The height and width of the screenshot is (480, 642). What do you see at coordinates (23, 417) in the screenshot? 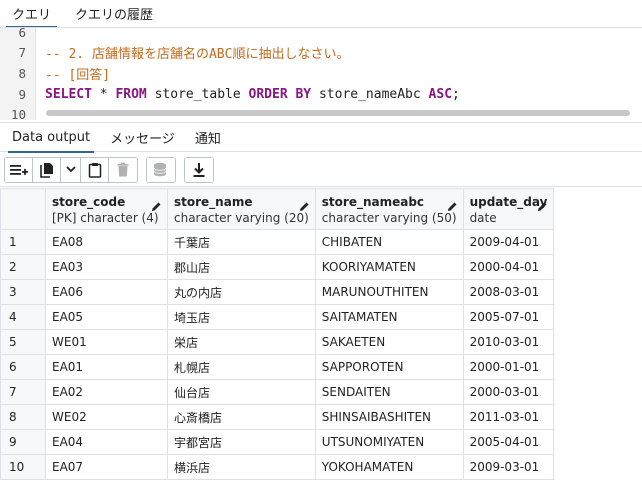
I see `row-number-cell: 8` at bounding box center [23, 417].